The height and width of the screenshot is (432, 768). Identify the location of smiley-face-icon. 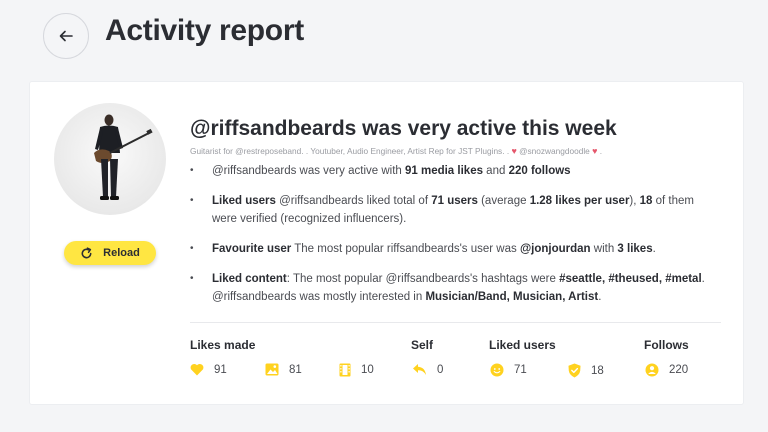
(497, 370).